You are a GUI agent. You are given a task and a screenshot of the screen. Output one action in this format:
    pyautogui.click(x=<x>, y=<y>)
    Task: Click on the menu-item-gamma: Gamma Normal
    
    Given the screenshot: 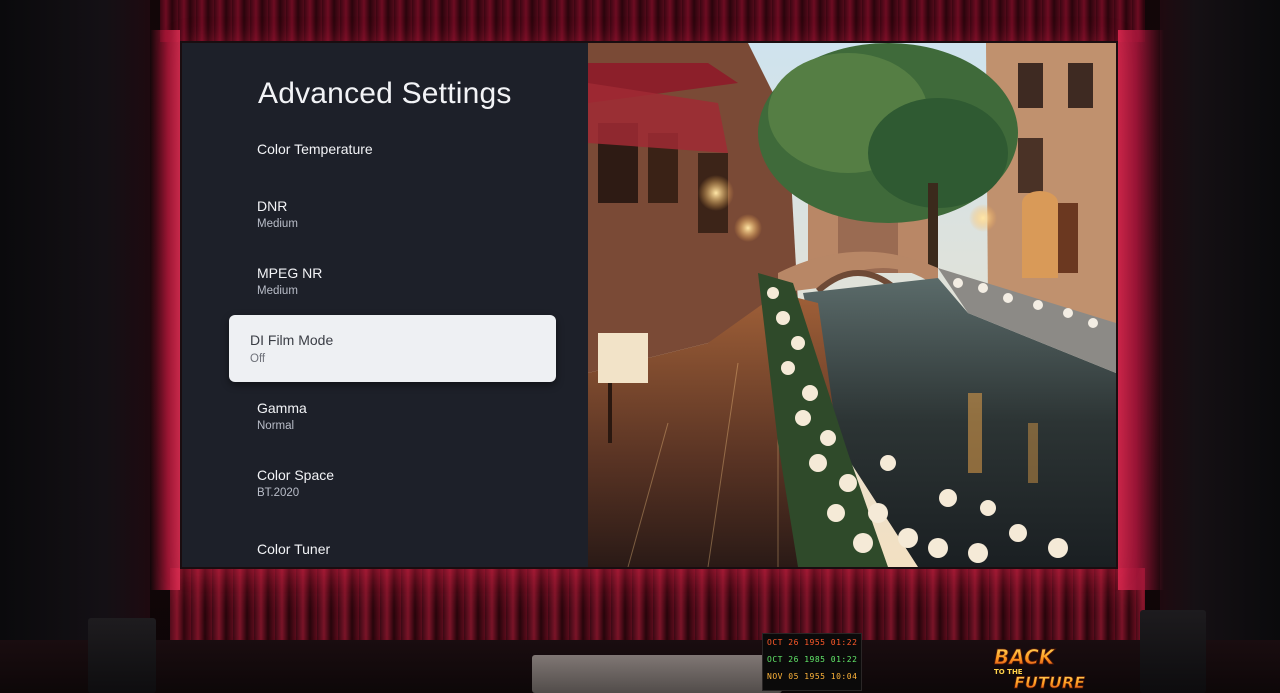 What is the action you would take?
    pyautogui.click(x=392, y=433)
    